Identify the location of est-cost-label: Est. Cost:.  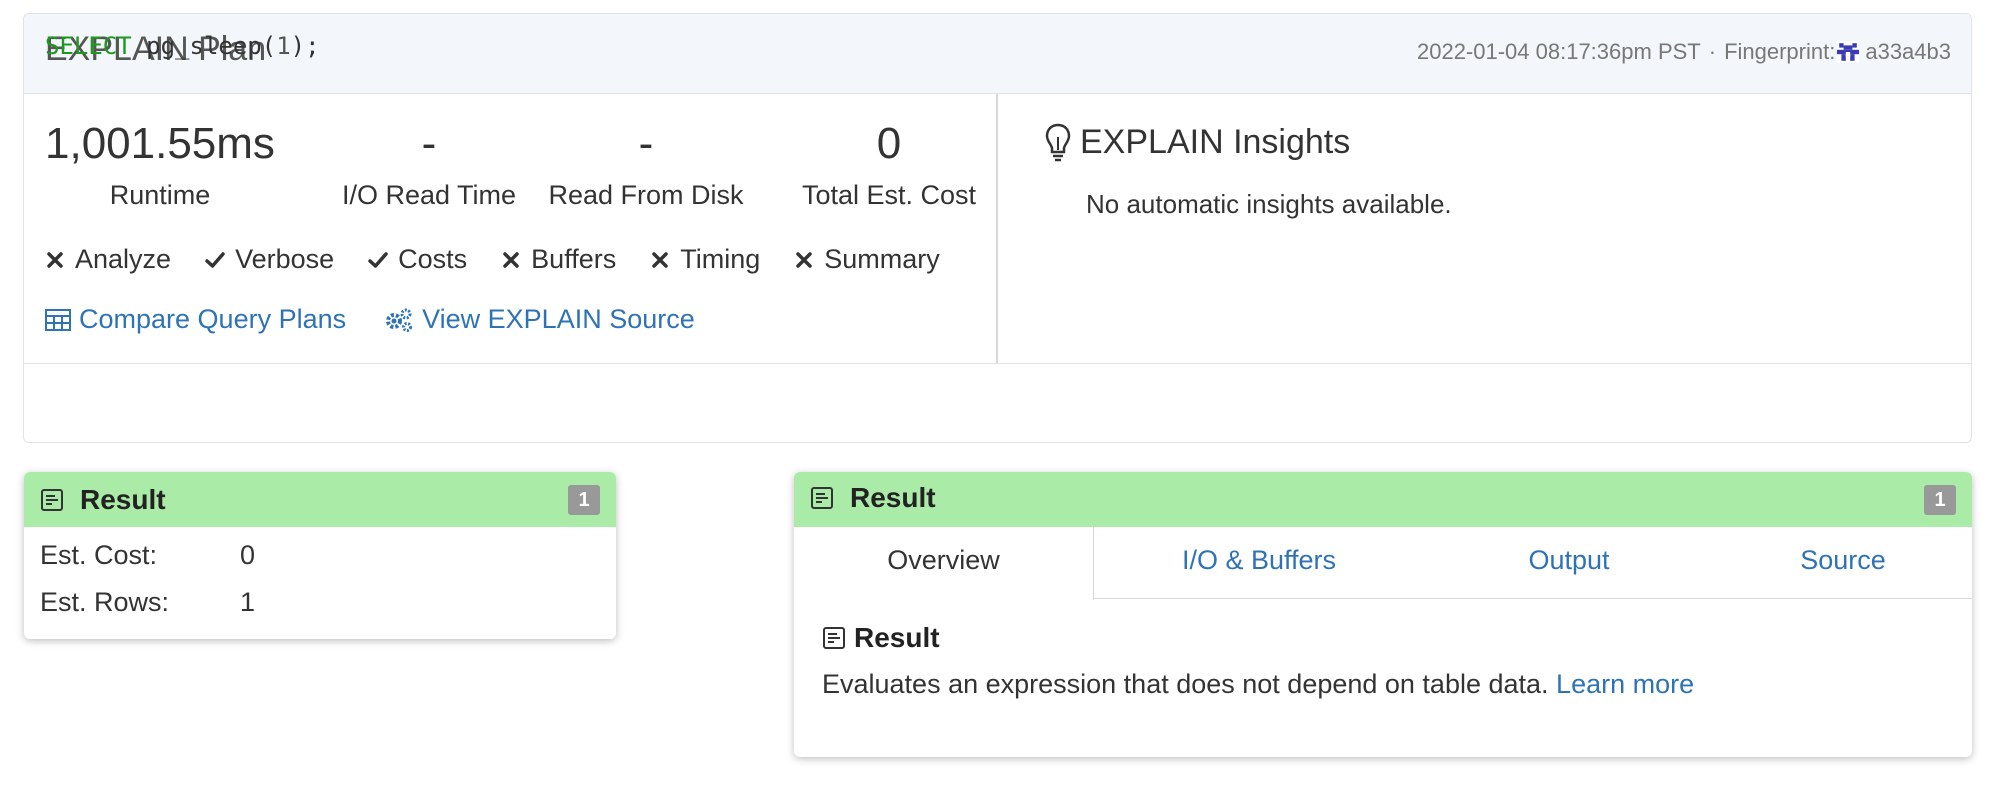
(99, 555).